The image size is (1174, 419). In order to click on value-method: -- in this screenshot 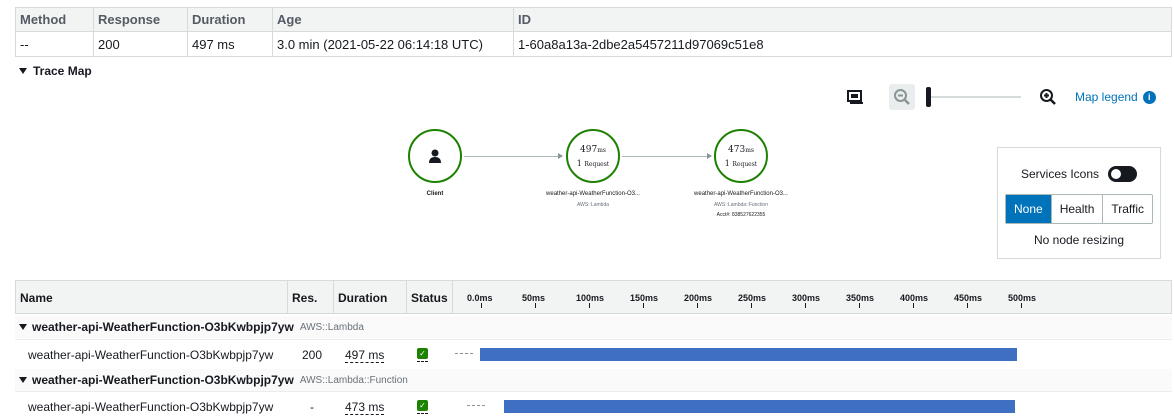, I will do `click(55, 44)`.